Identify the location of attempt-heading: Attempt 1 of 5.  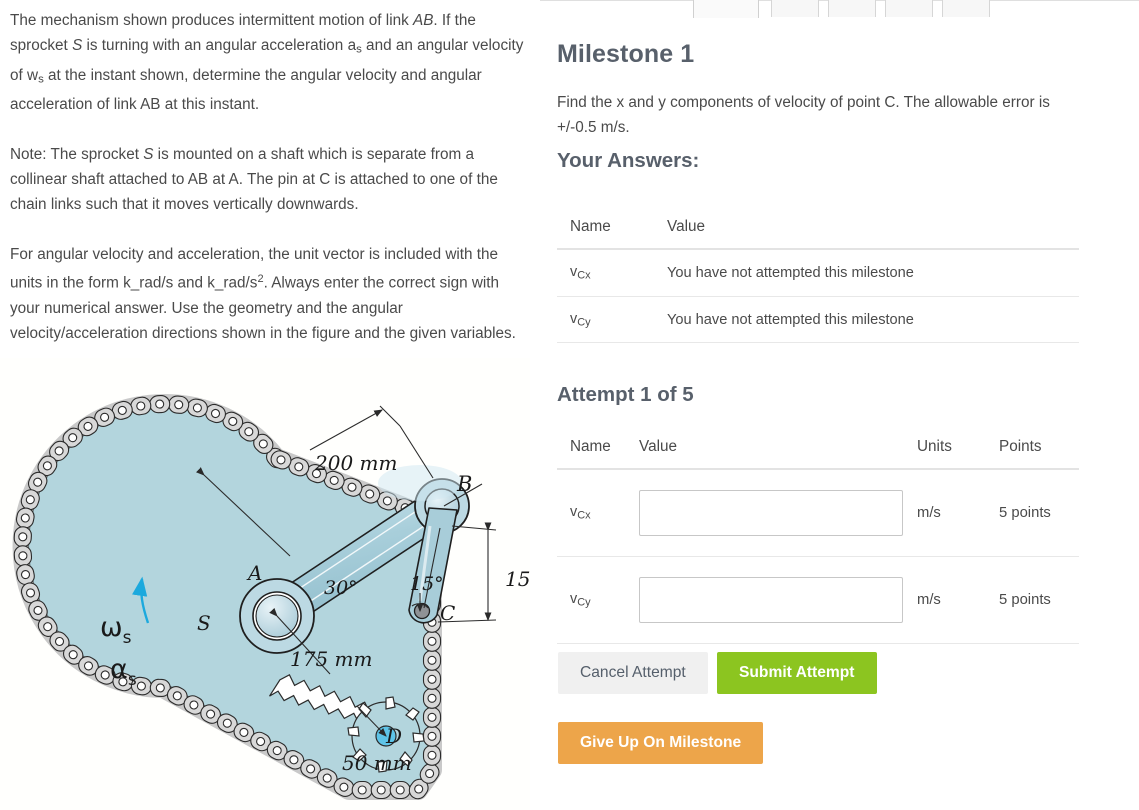
(625, 394).